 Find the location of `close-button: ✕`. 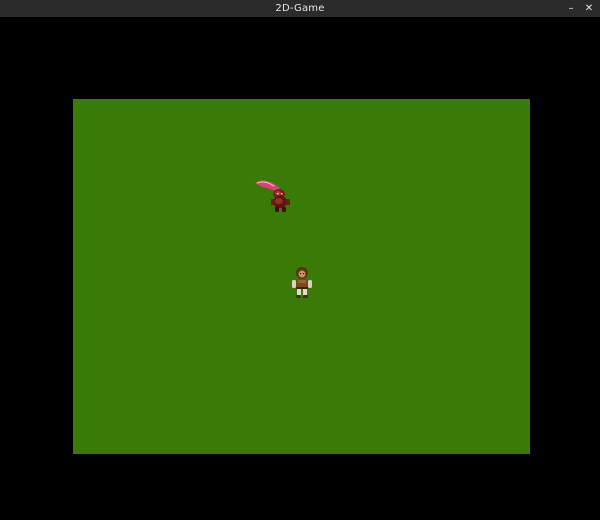

close-button: ✕ is located at coordinates (589, 8).